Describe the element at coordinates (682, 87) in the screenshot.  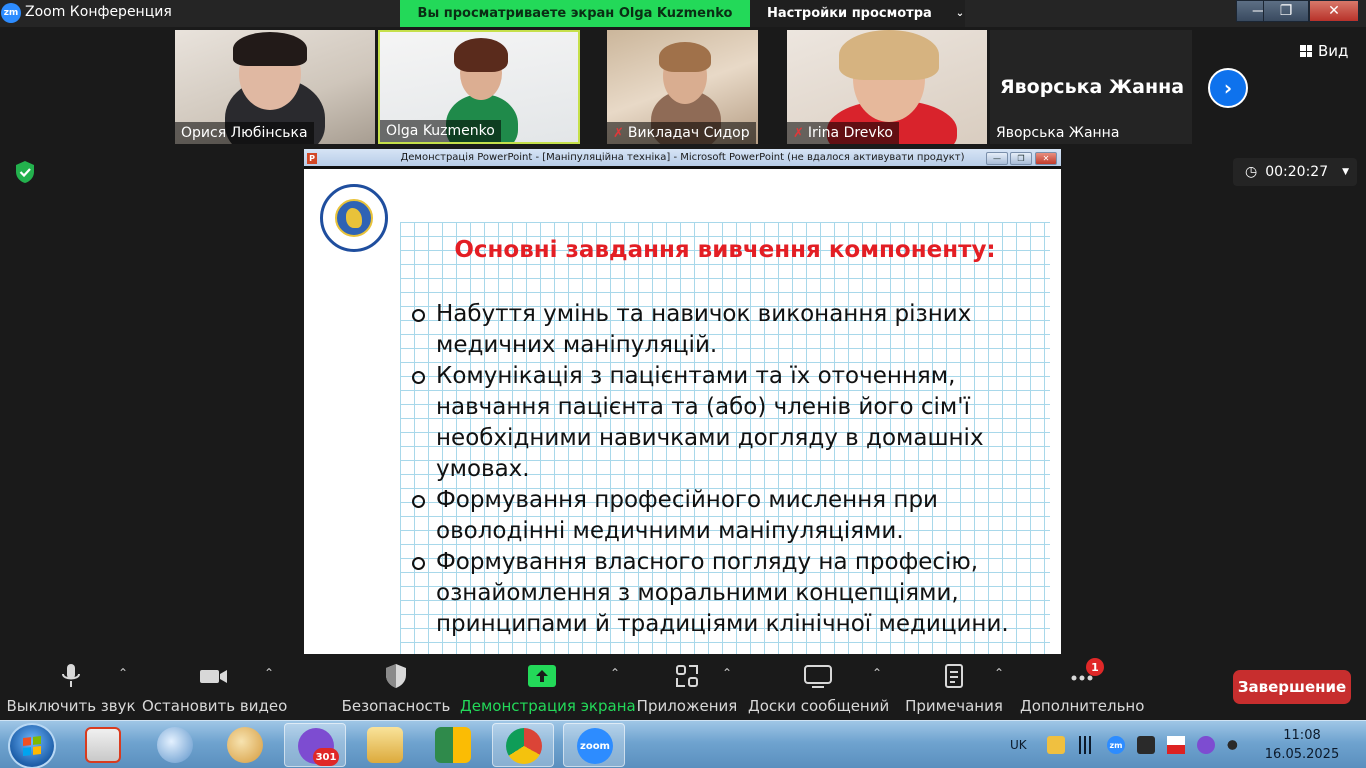
I see `participant-tile: ✗ Викладач Сидор` at that location.